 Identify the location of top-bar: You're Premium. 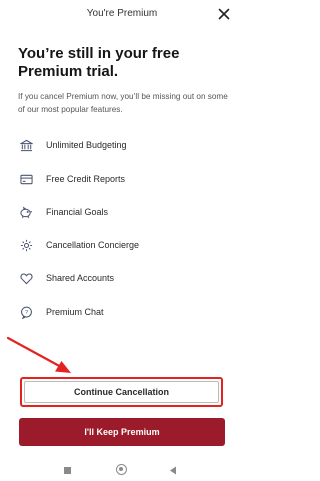
(122, 15).